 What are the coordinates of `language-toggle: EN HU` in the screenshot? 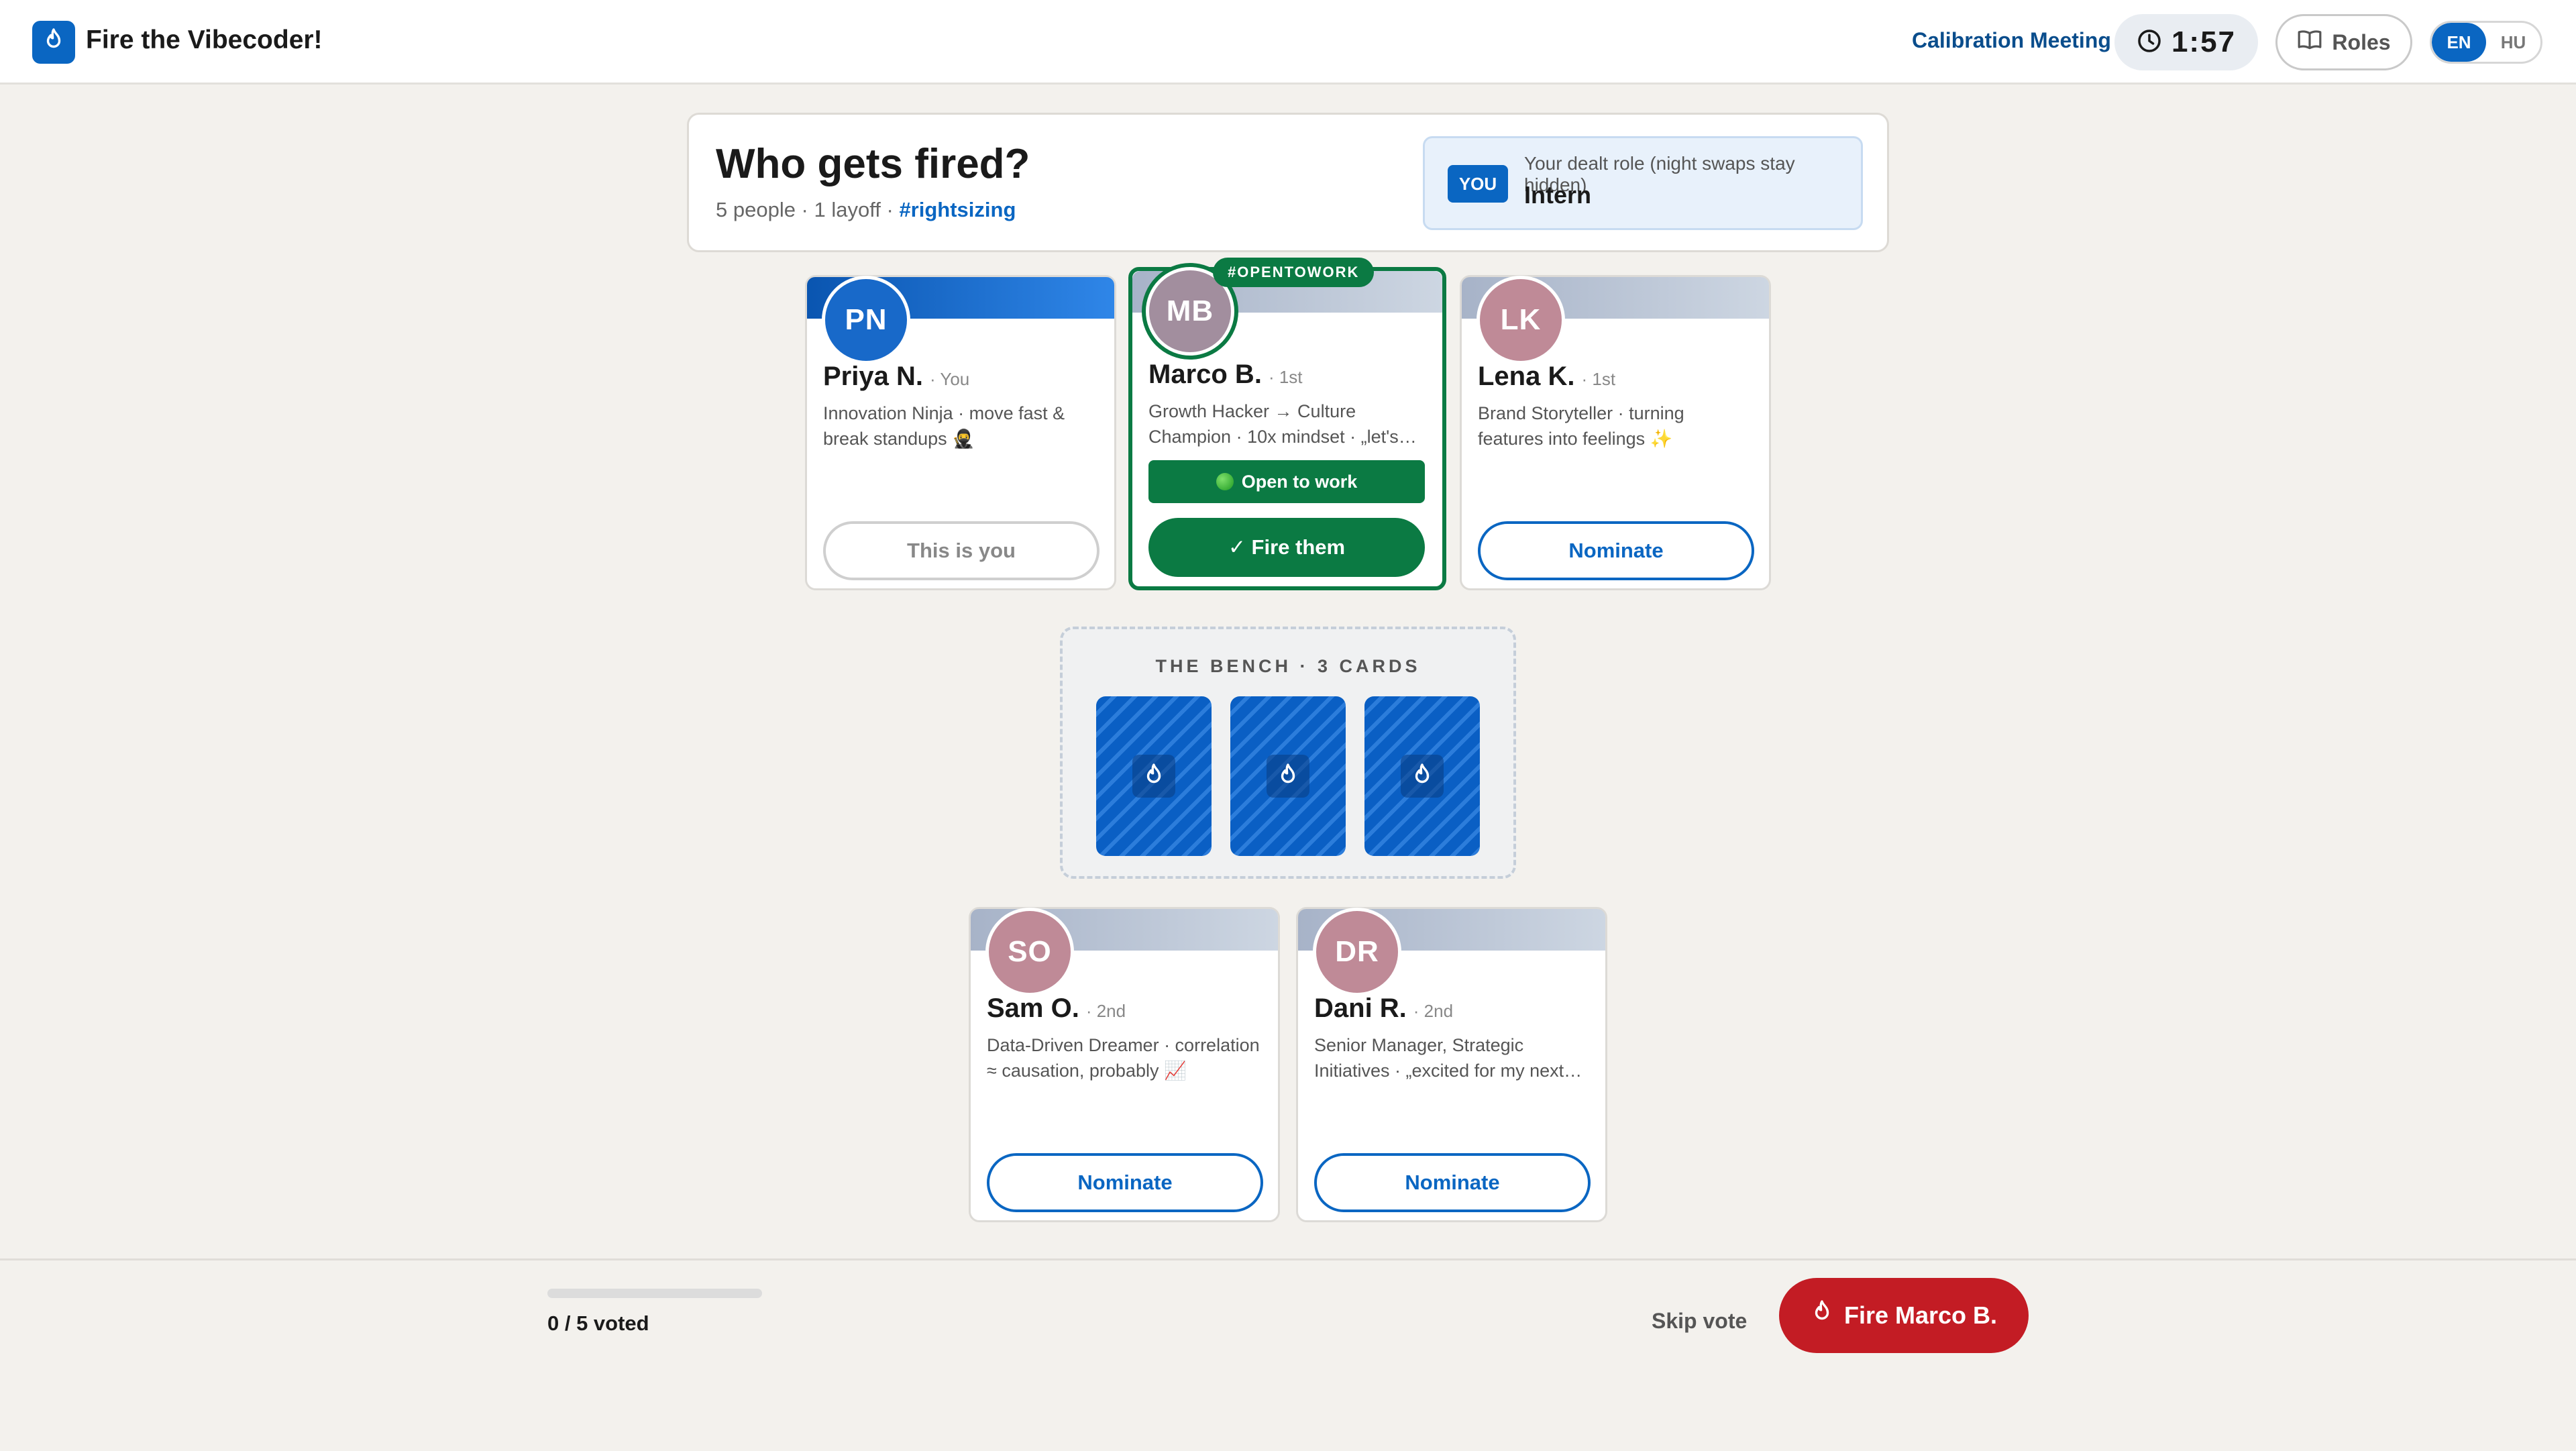 It's located at (2486, 42).